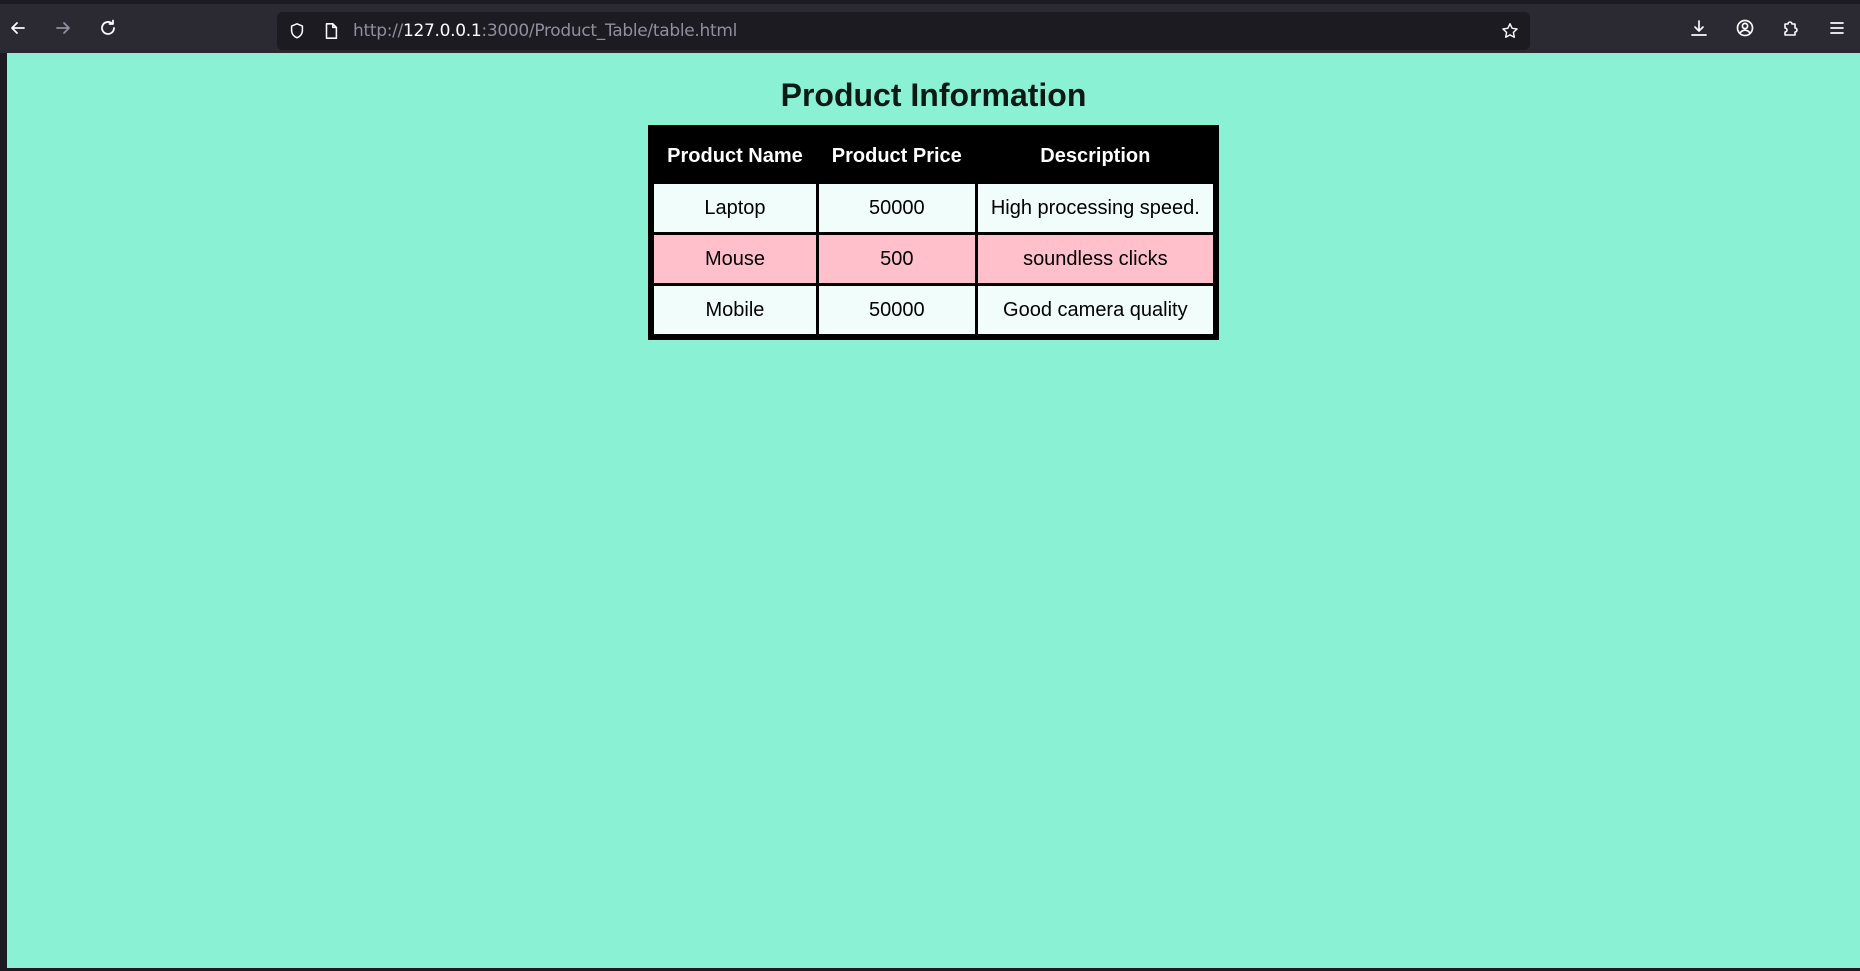 The height and width of the screenshot is (971, 1860). What do you see at coordinates (1510, 31) in the screenshot?
I see `star-icon` at bounding box center [1510, 31].